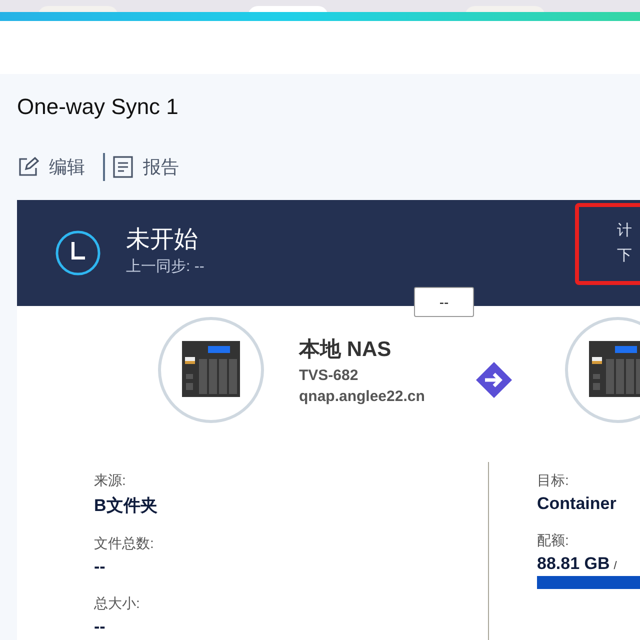  Describe the element at coordinates (345, 350) in the screenshot. I see `device-name: 本地 NAS` at that location.